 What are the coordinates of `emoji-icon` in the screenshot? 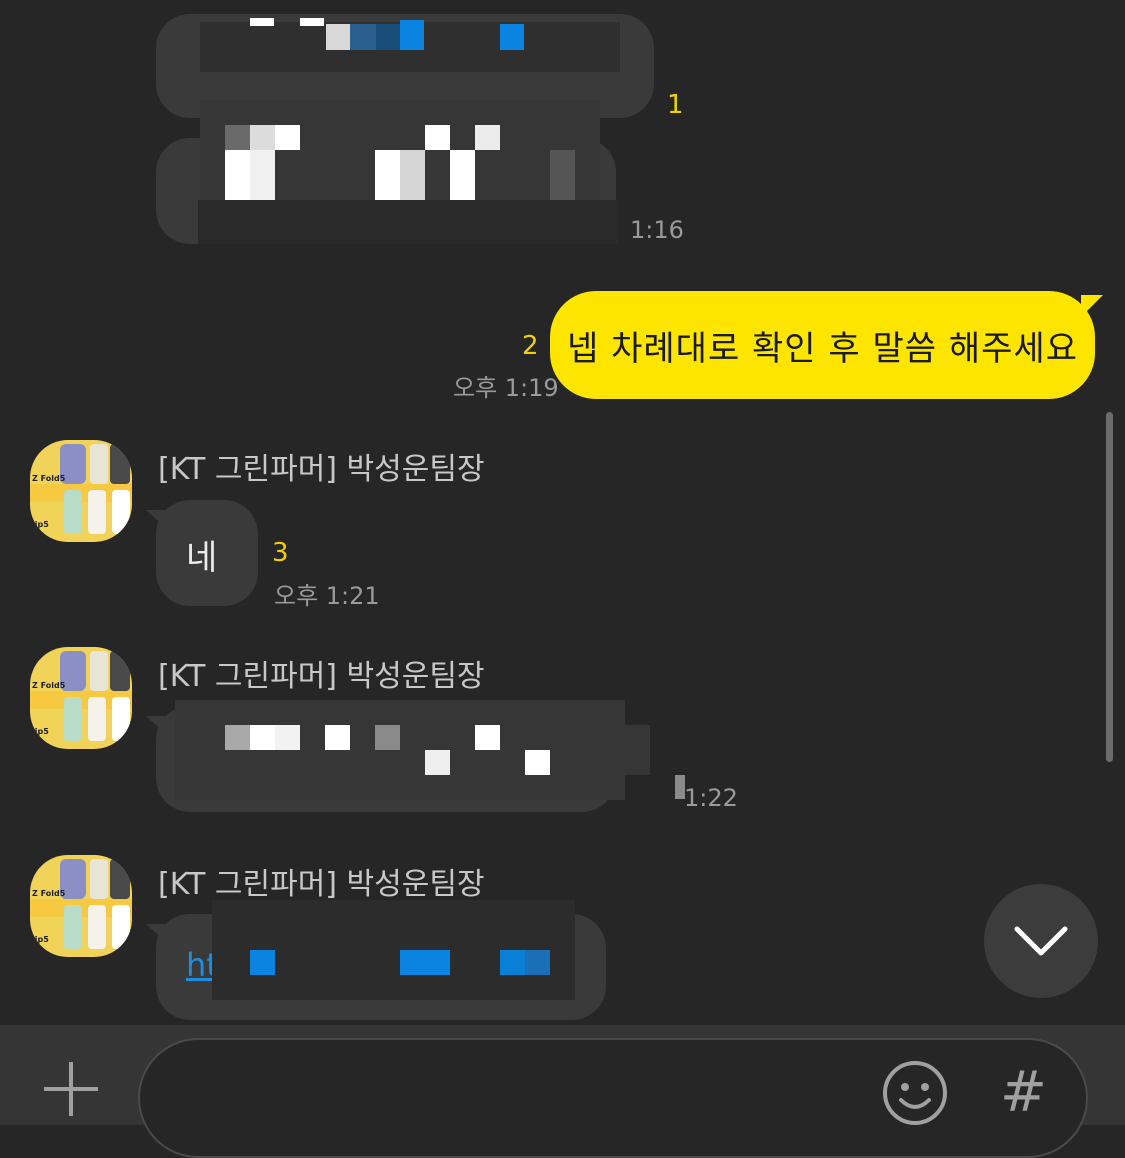 It's located at (915, 1093).